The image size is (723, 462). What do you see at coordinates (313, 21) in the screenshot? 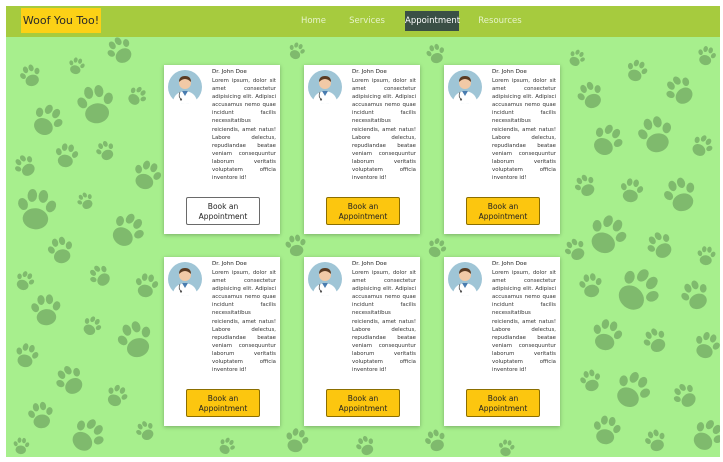
I see `nav-home: Home` at bounding box center [313, 21].